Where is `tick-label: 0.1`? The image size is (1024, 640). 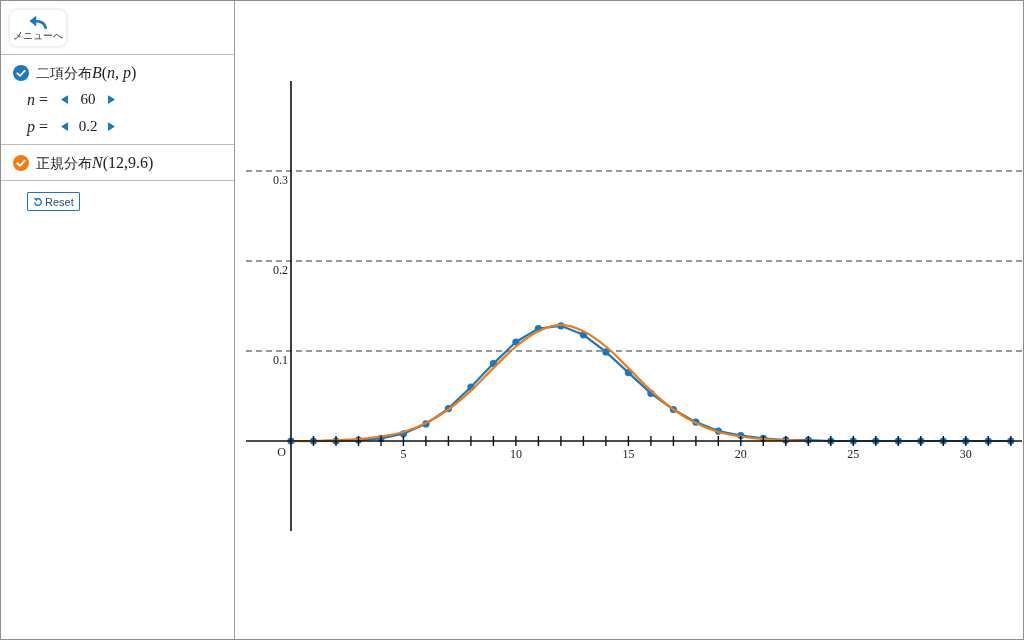
tick-label: 0.1 is located at coordinates (280, 360).